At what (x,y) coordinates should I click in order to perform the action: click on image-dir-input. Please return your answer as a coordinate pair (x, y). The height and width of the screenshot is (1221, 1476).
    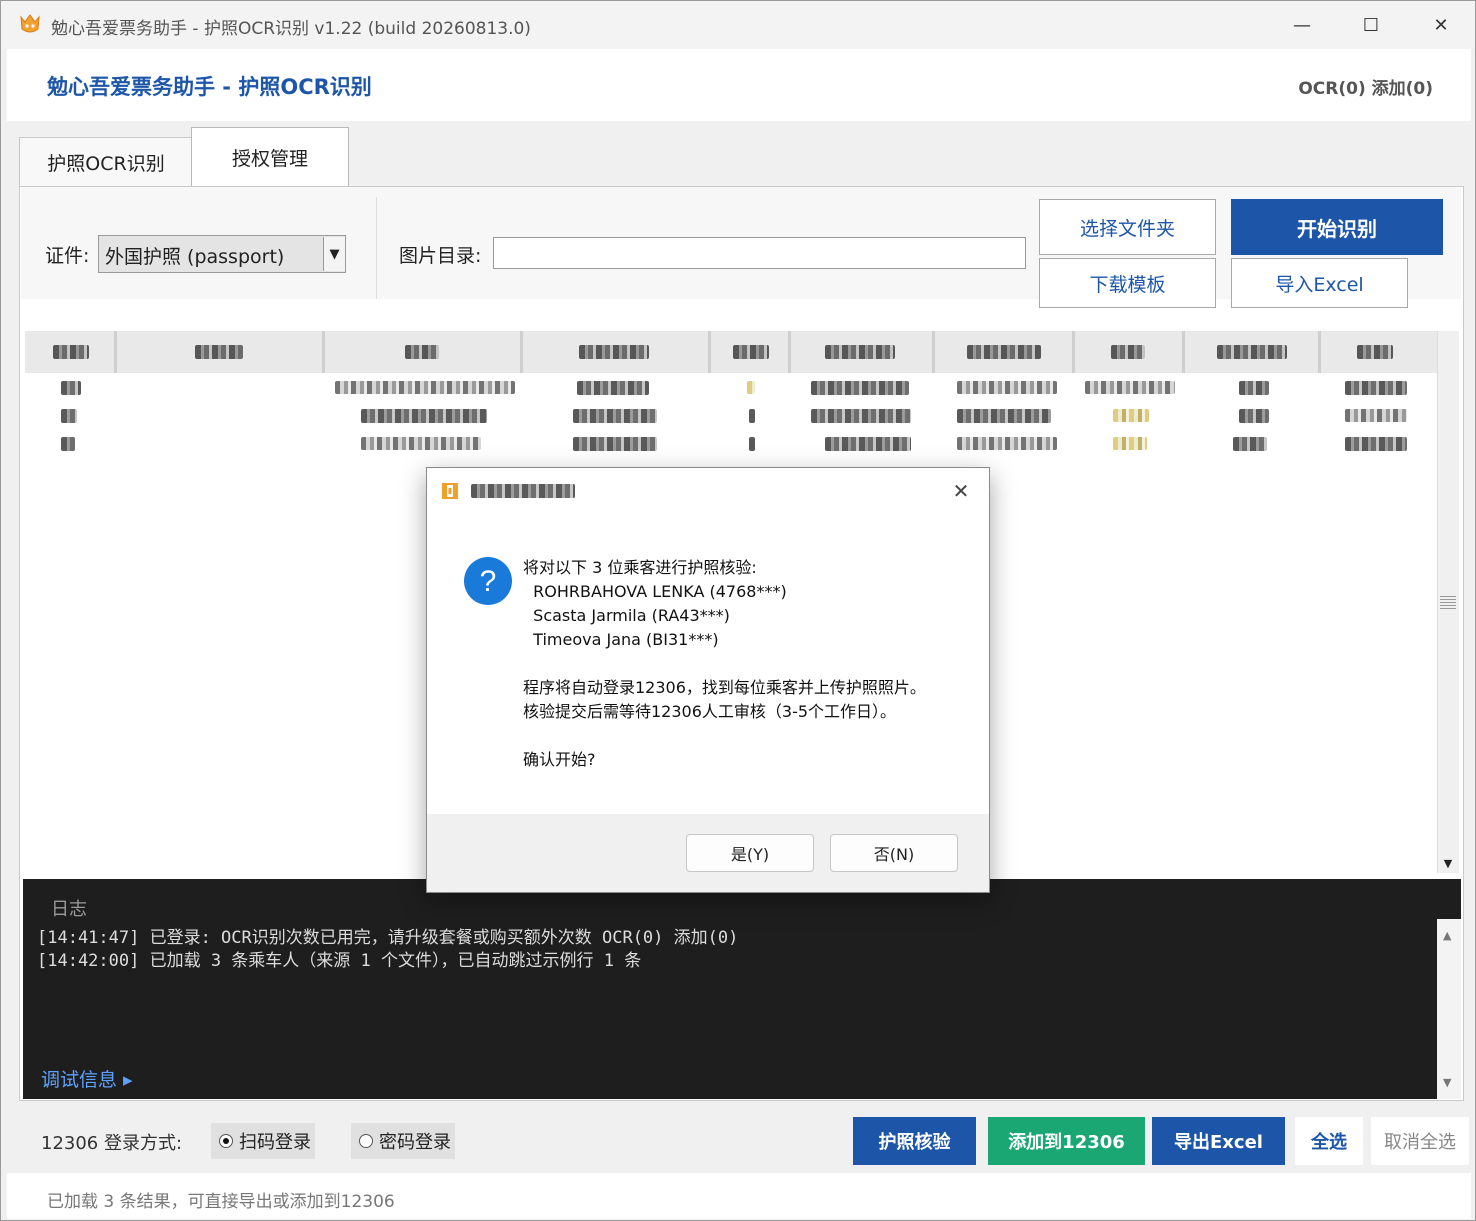
    Looking at the image, I should click on (759, 253).